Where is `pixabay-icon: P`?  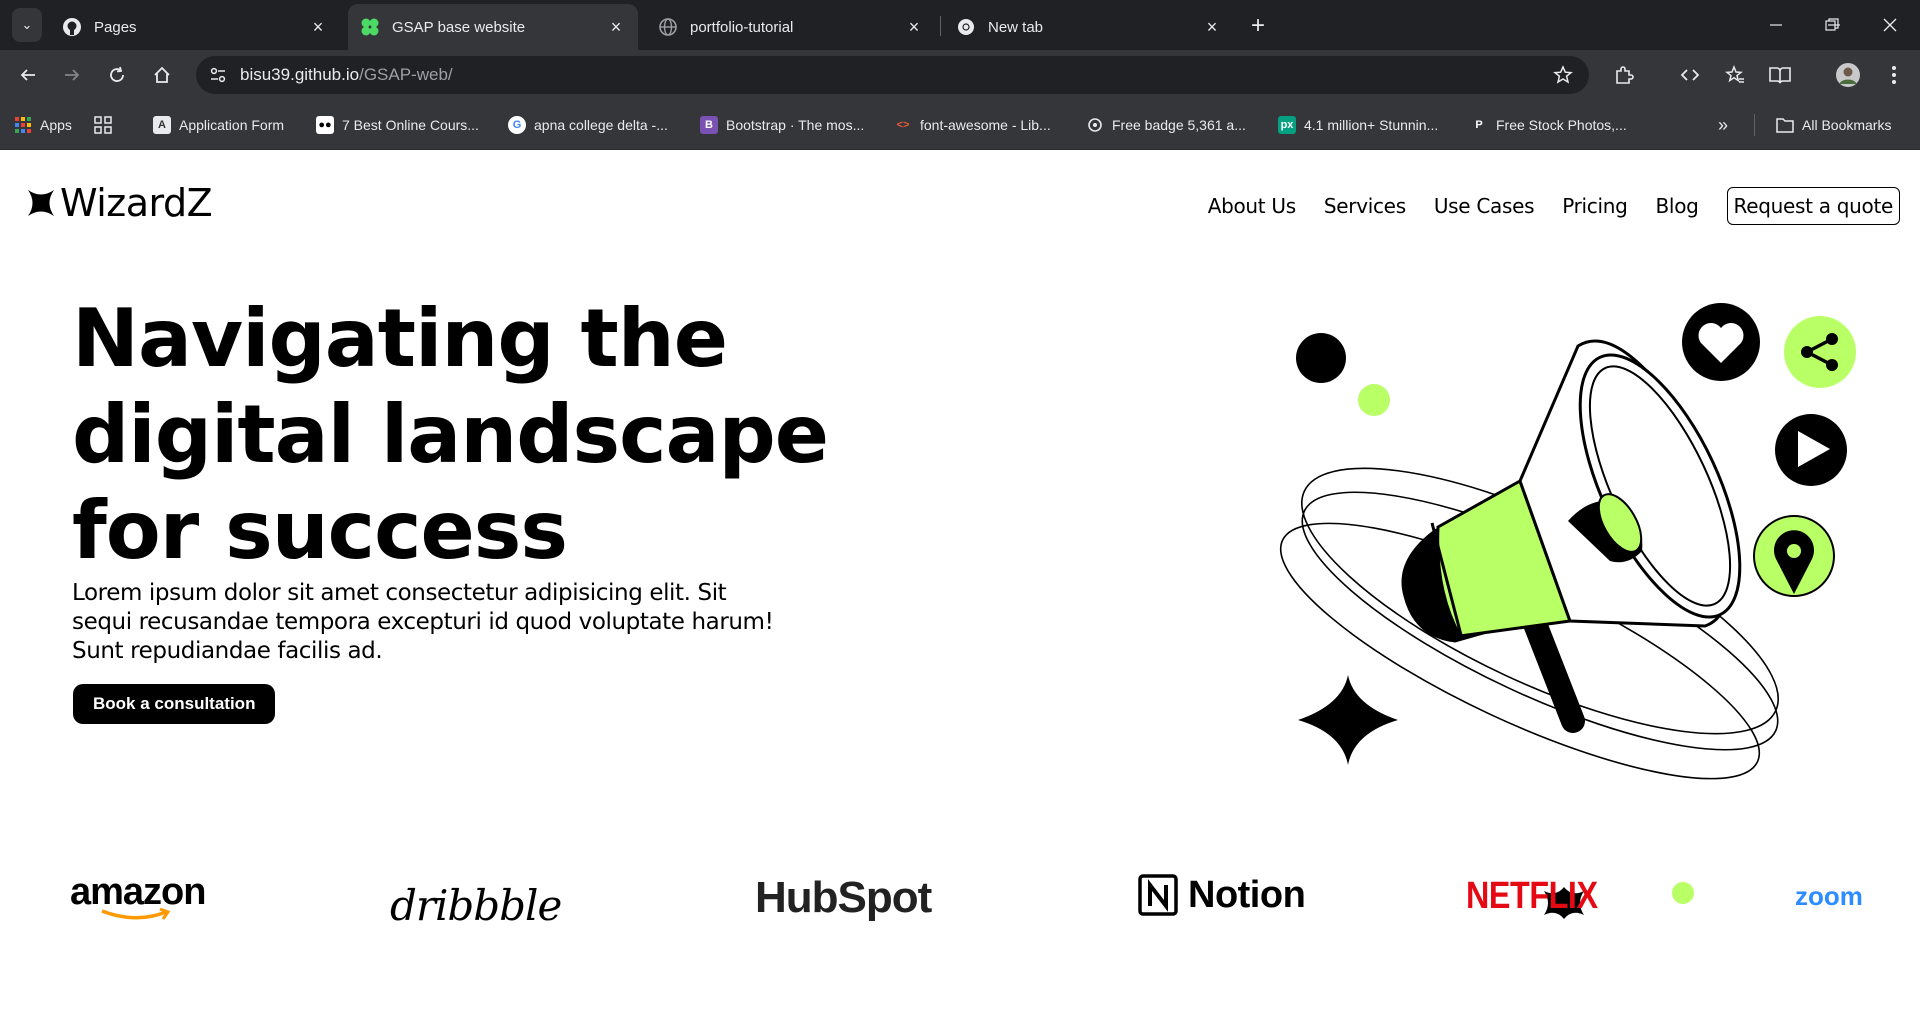 pixabay-icon: P is located at coordinates (1479, 125).